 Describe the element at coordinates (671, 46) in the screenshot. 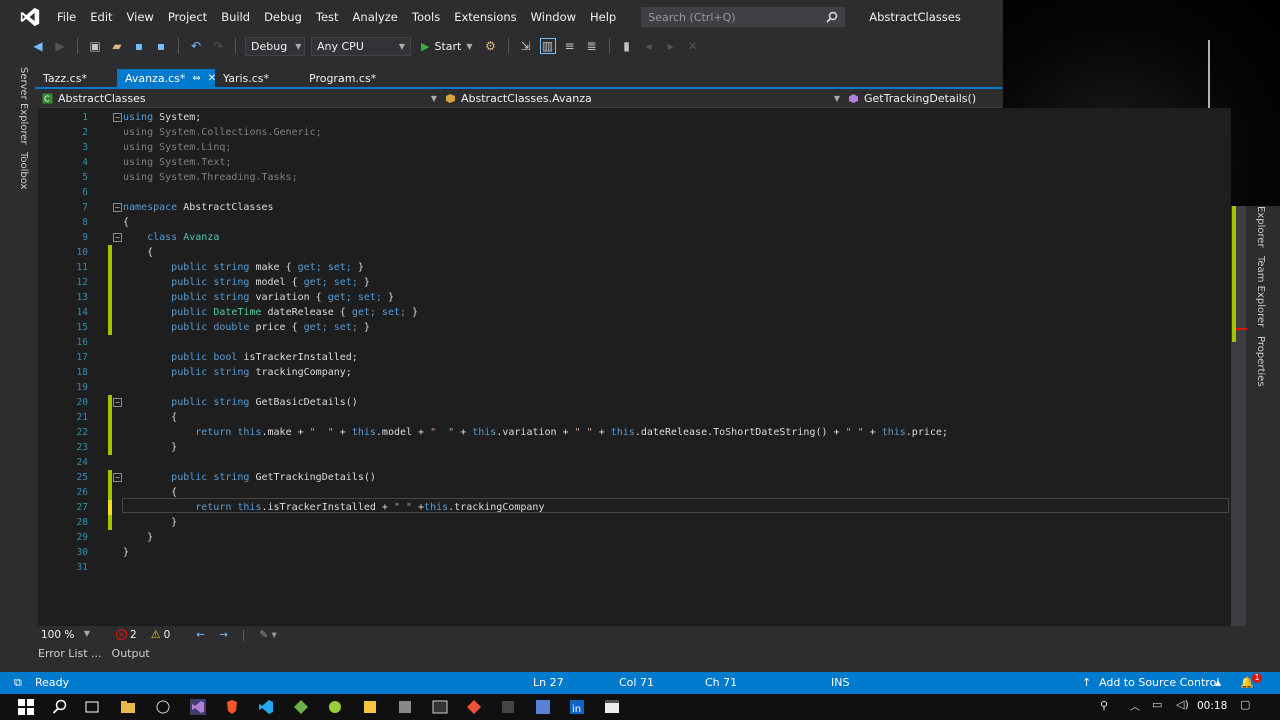

I see `next-bookmark-icon: ▸` at that location.